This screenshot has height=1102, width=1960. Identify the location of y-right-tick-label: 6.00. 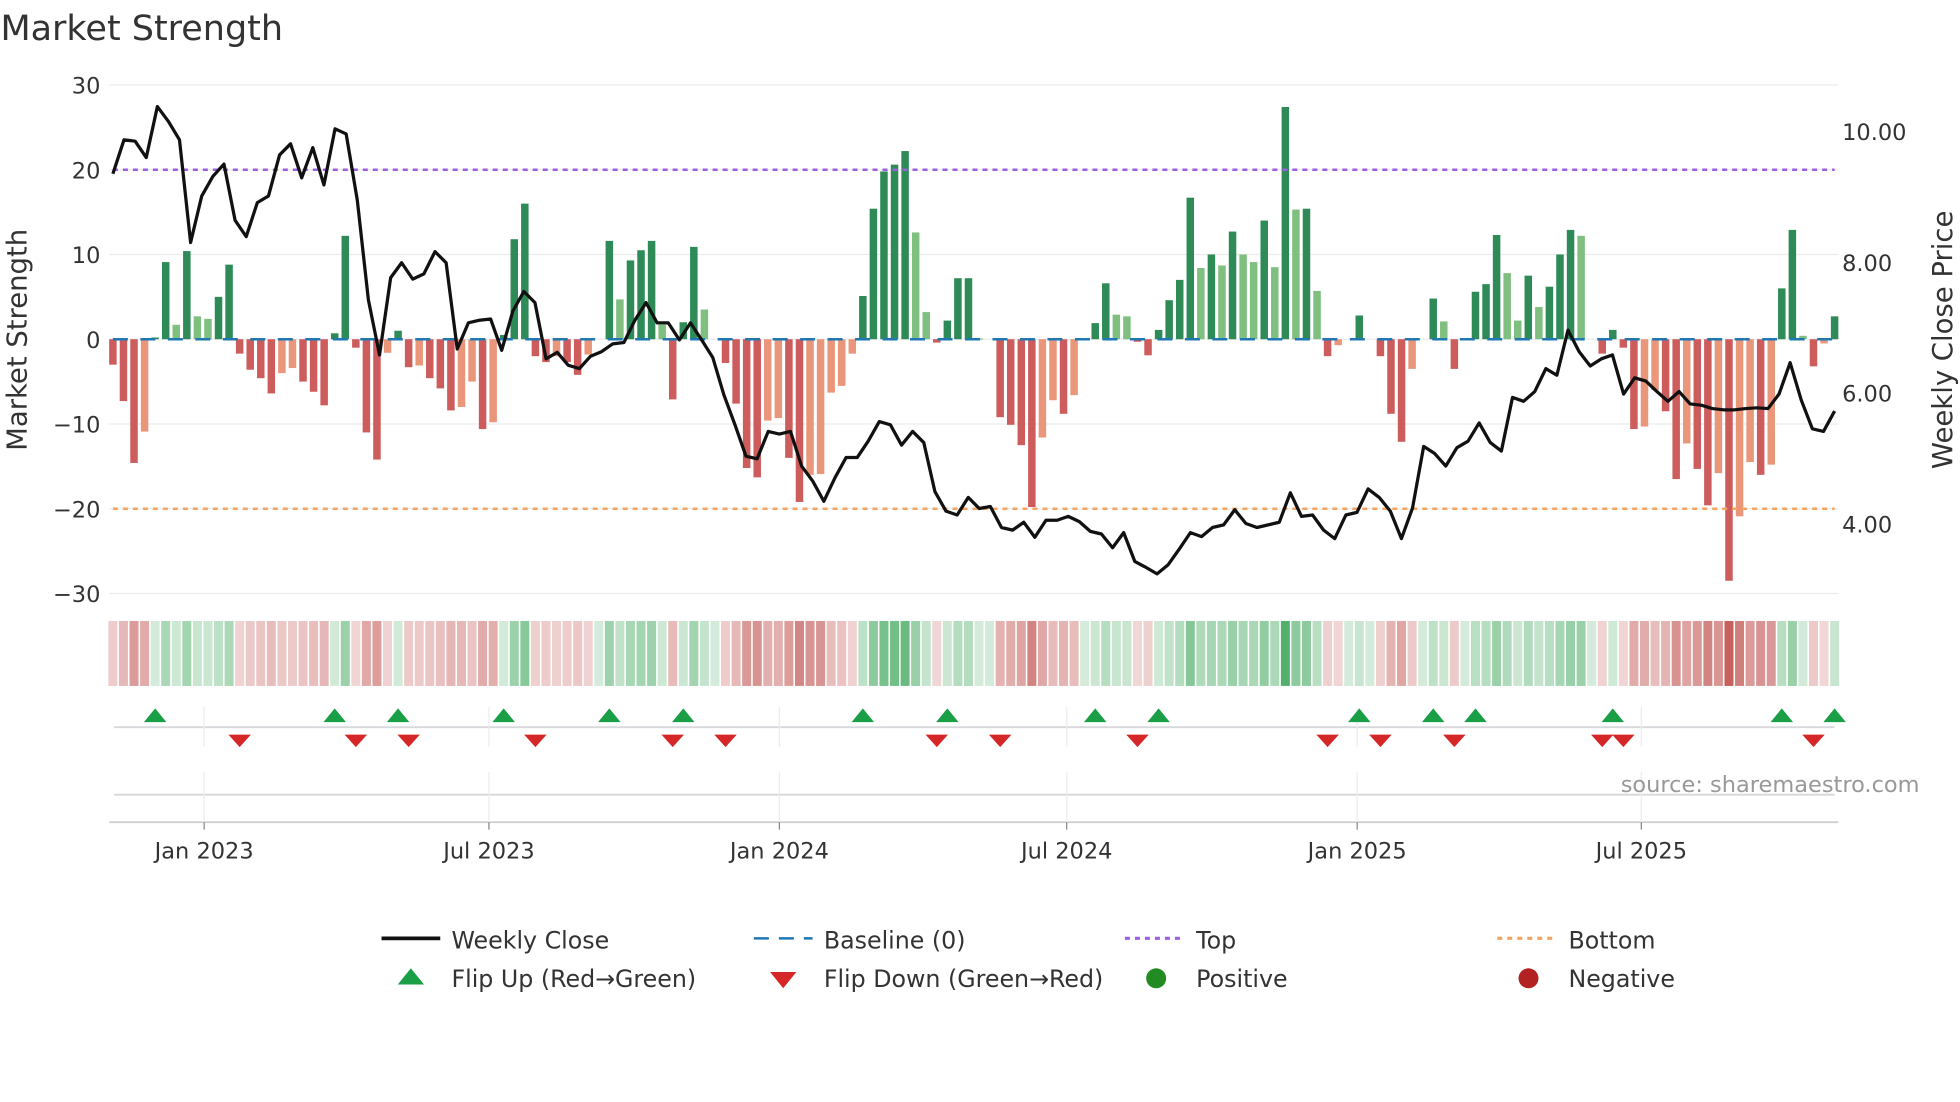
(1867, 395).